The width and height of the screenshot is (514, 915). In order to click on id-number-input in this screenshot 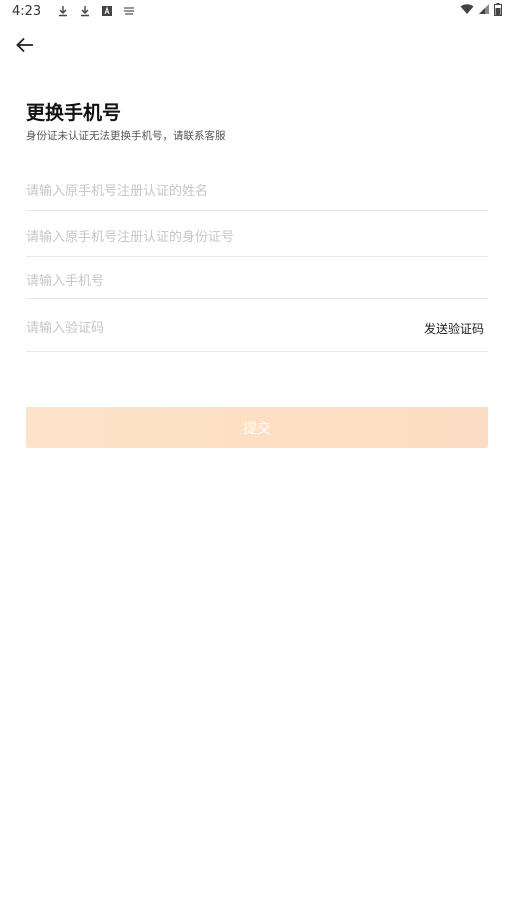, I will do `click(257, 237)`.